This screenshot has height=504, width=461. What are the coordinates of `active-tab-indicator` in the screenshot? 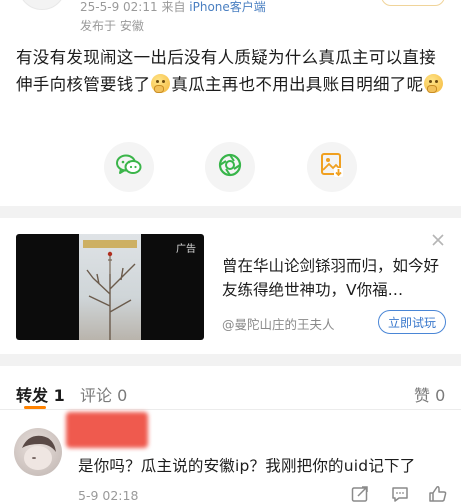 It's located at (35, 407).